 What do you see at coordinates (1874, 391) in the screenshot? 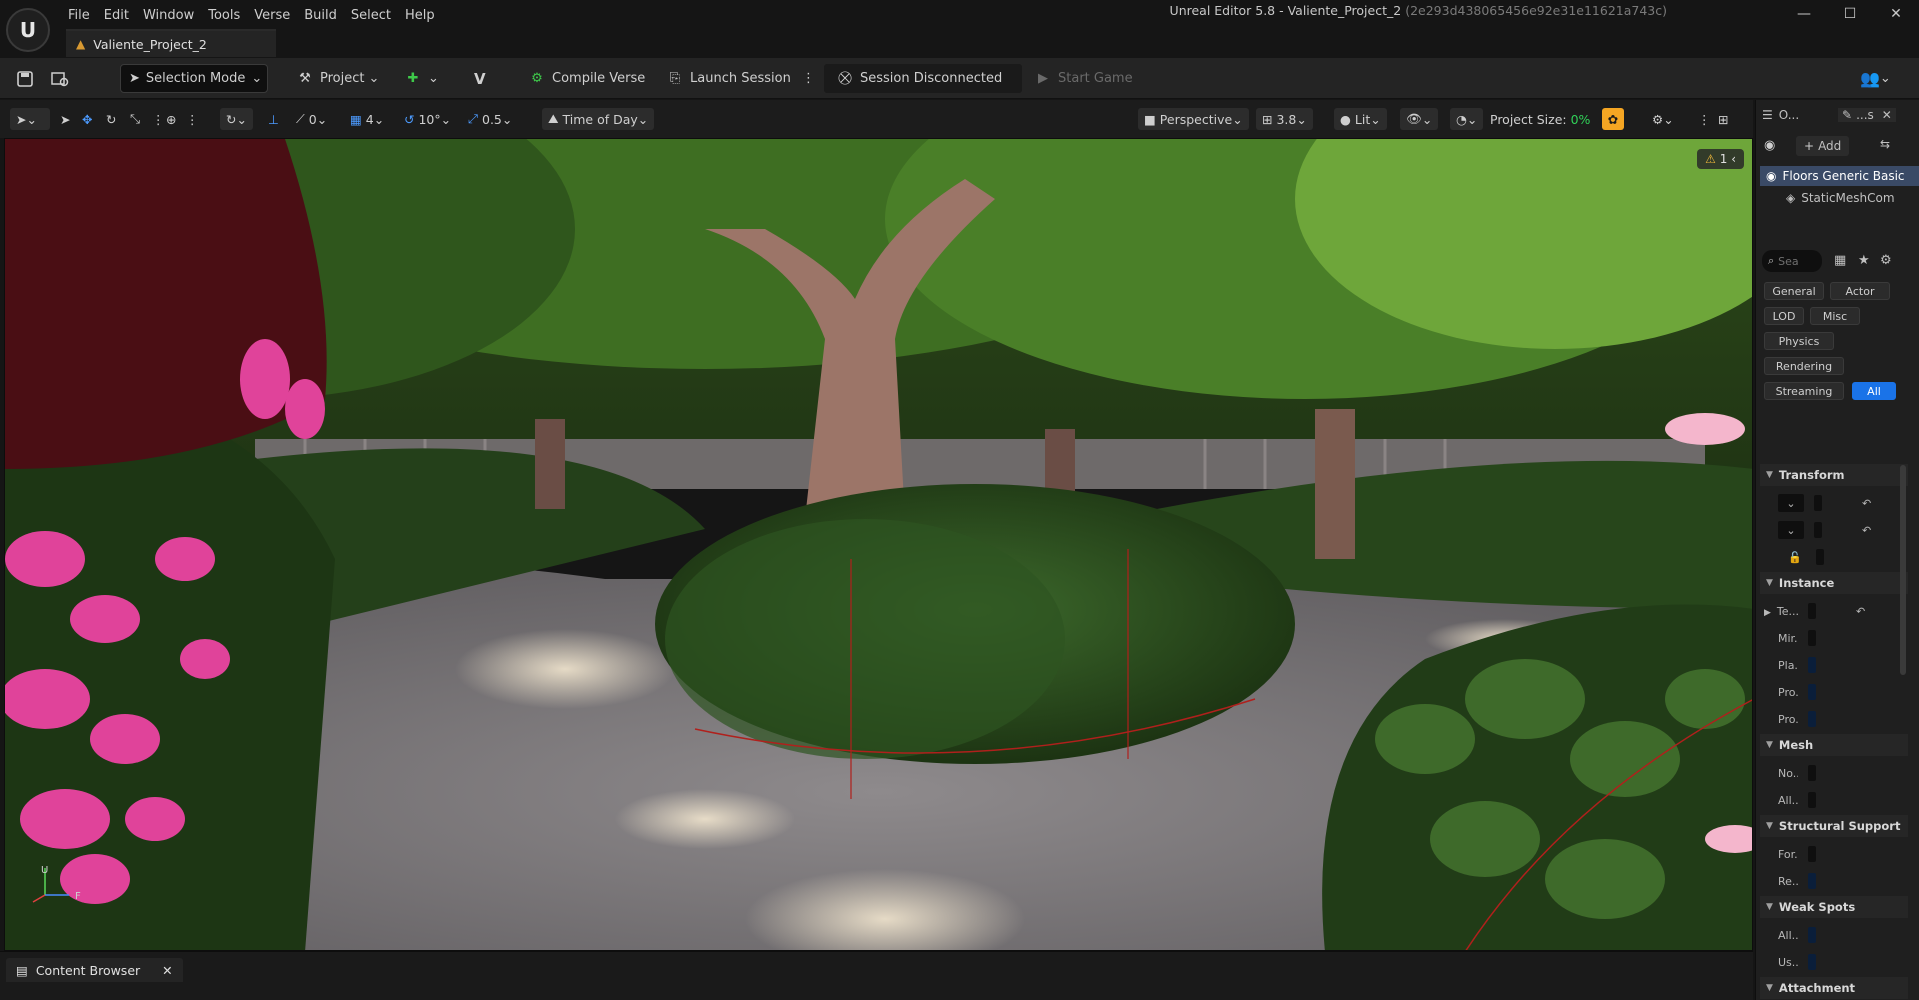
I see `filter-all: All` at bounding box center [1874, 391].